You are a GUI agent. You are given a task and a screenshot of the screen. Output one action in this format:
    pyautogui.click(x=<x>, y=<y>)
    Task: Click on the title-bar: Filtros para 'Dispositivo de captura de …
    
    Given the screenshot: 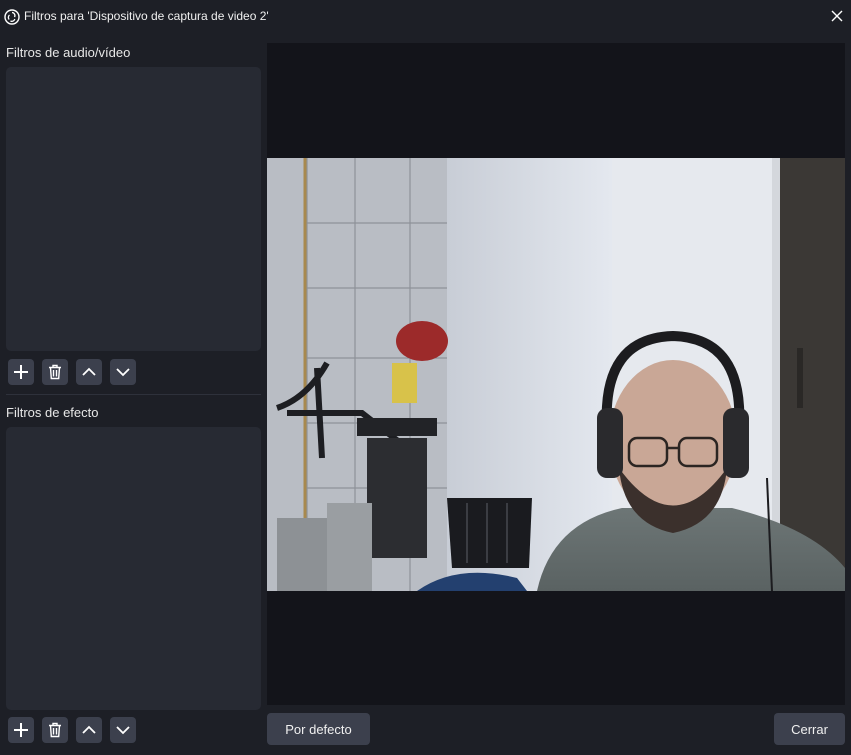 What is the action you would take?
    pyautogui.click(x=425, y=17)
    